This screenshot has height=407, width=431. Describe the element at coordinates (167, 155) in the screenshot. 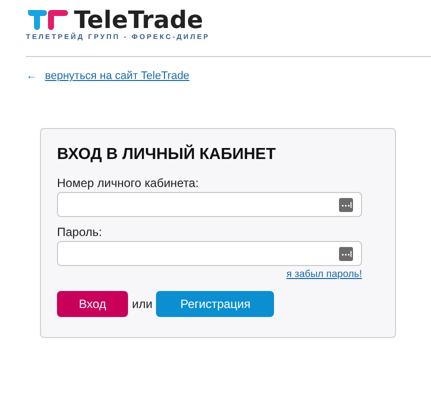

I see `form-title: ВХОД В ЛИЧНЫЙ КАБИНЕТ` at that location.